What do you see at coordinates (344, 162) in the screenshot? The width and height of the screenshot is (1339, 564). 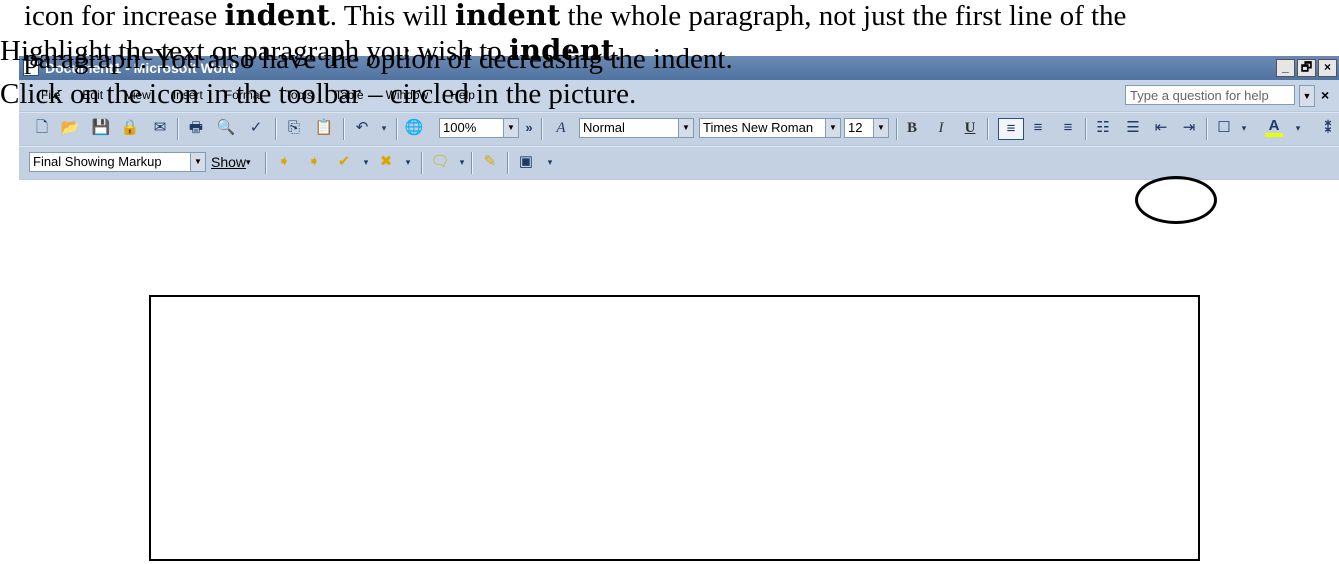 I see `accept-change-icon: ✔` at bounding box center [344, 162].